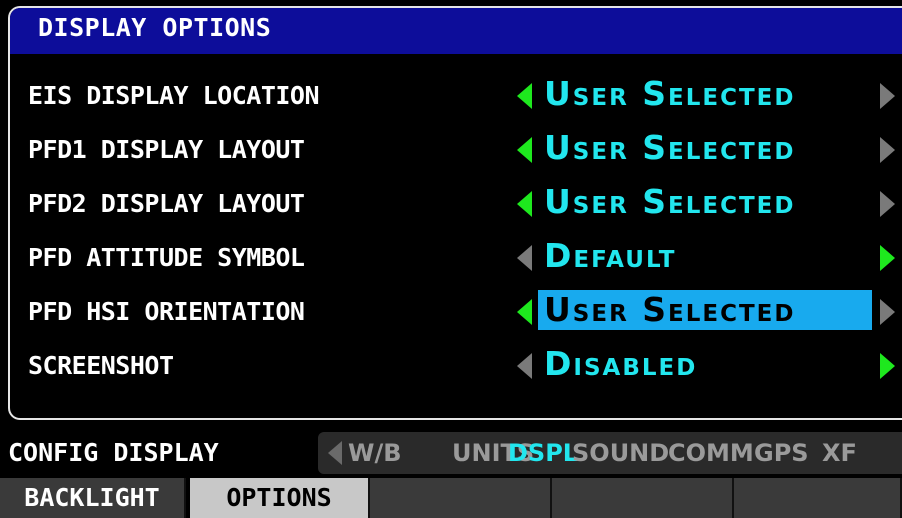 The height and width of the screenshot is (518, 902). Describe the element at coordinates (280, 498) in the screenshot. I see `softkey: OPTIONS` at that location.